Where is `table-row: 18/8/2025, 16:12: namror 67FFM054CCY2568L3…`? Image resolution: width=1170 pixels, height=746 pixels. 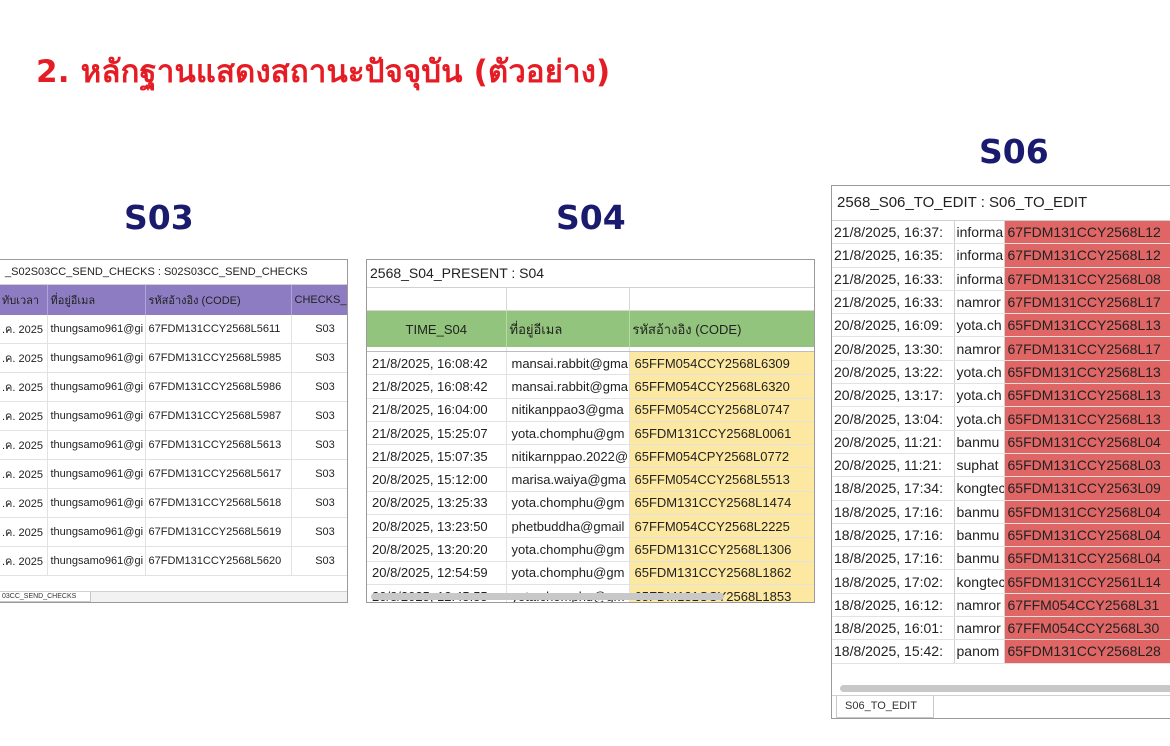
table-row: 18/8/2025, 16:12: namror 67FFM054CCY2568L3… is located at coordinates (1001, 605).